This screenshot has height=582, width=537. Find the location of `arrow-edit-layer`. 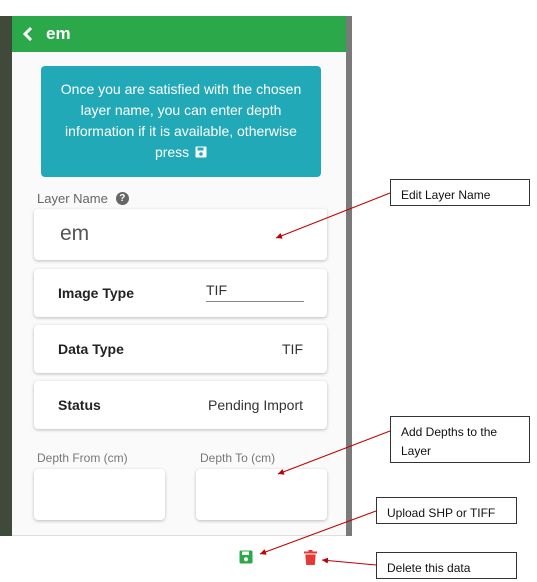

arrow-edit-layer is located at coordinates (333, 215).